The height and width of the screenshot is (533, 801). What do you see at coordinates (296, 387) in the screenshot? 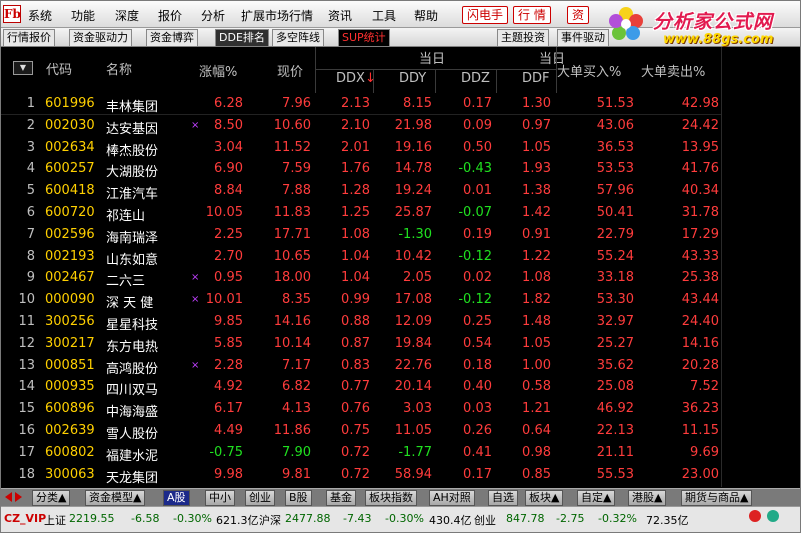
I see `price: 6.82` at bounding box center [296, 387].